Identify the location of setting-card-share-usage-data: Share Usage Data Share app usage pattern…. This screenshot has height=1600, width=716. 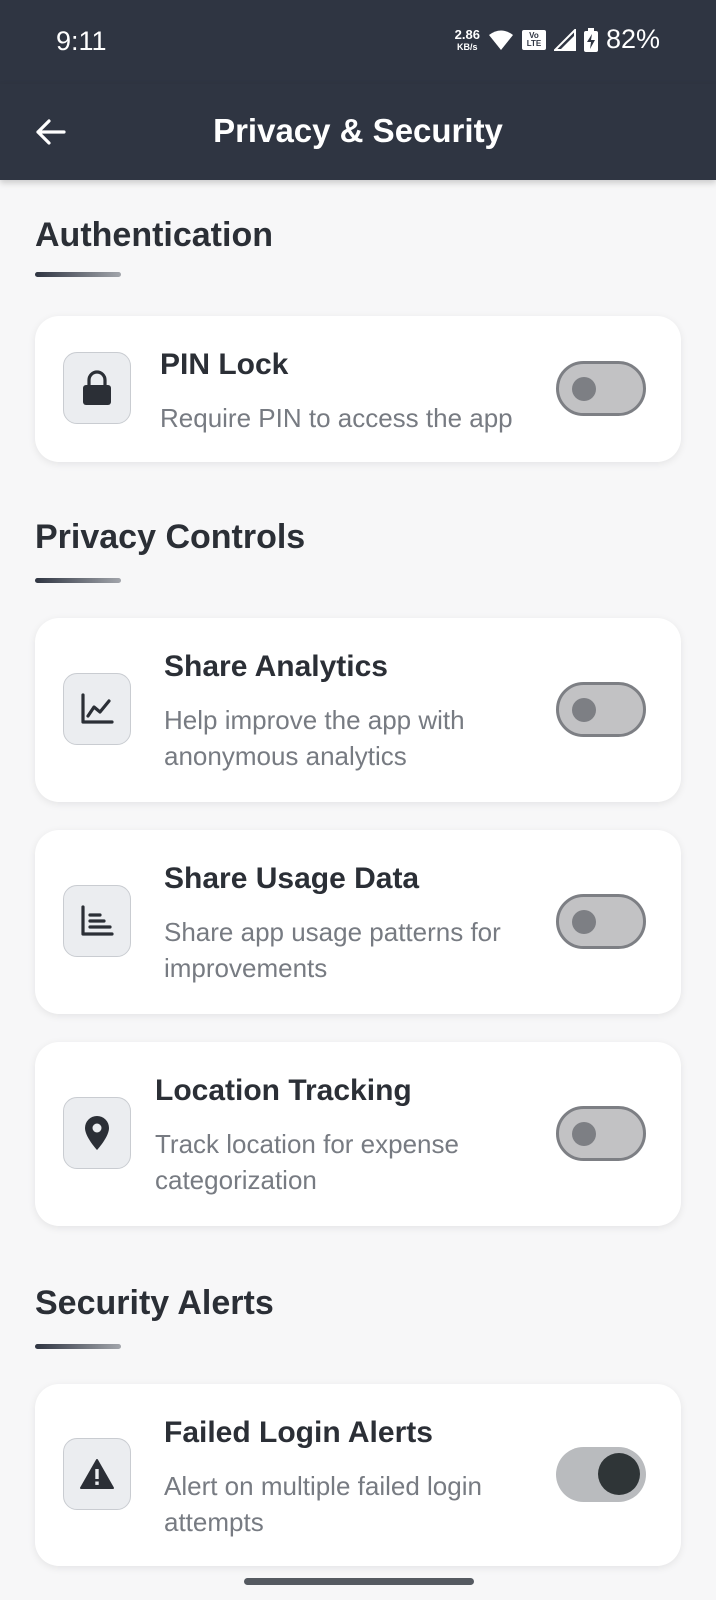
(358, 922).